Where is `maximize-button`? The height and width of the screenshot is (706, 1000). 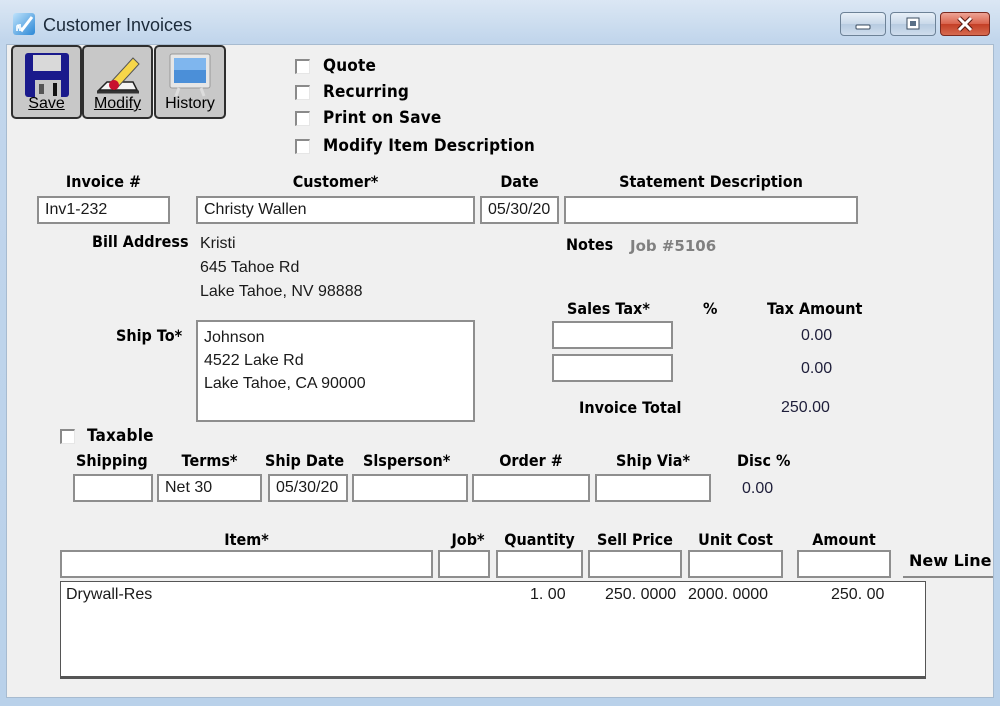 maximize-button is located at coordinates (913, 24).